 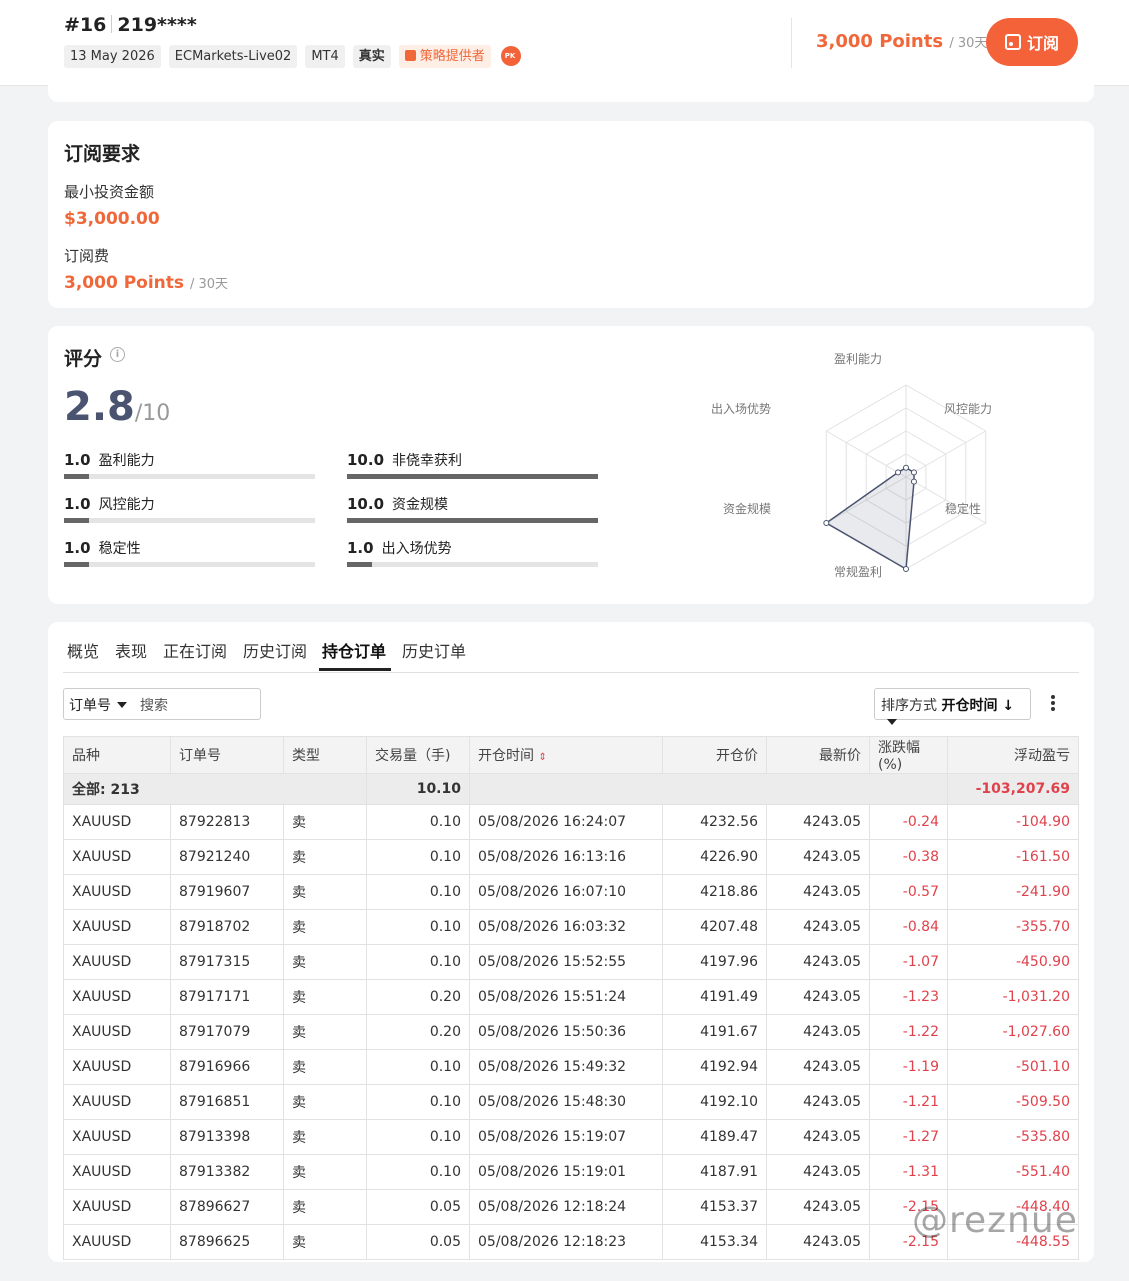 I want to click on table-cell: 4218.86, so click(x=714, y=892).